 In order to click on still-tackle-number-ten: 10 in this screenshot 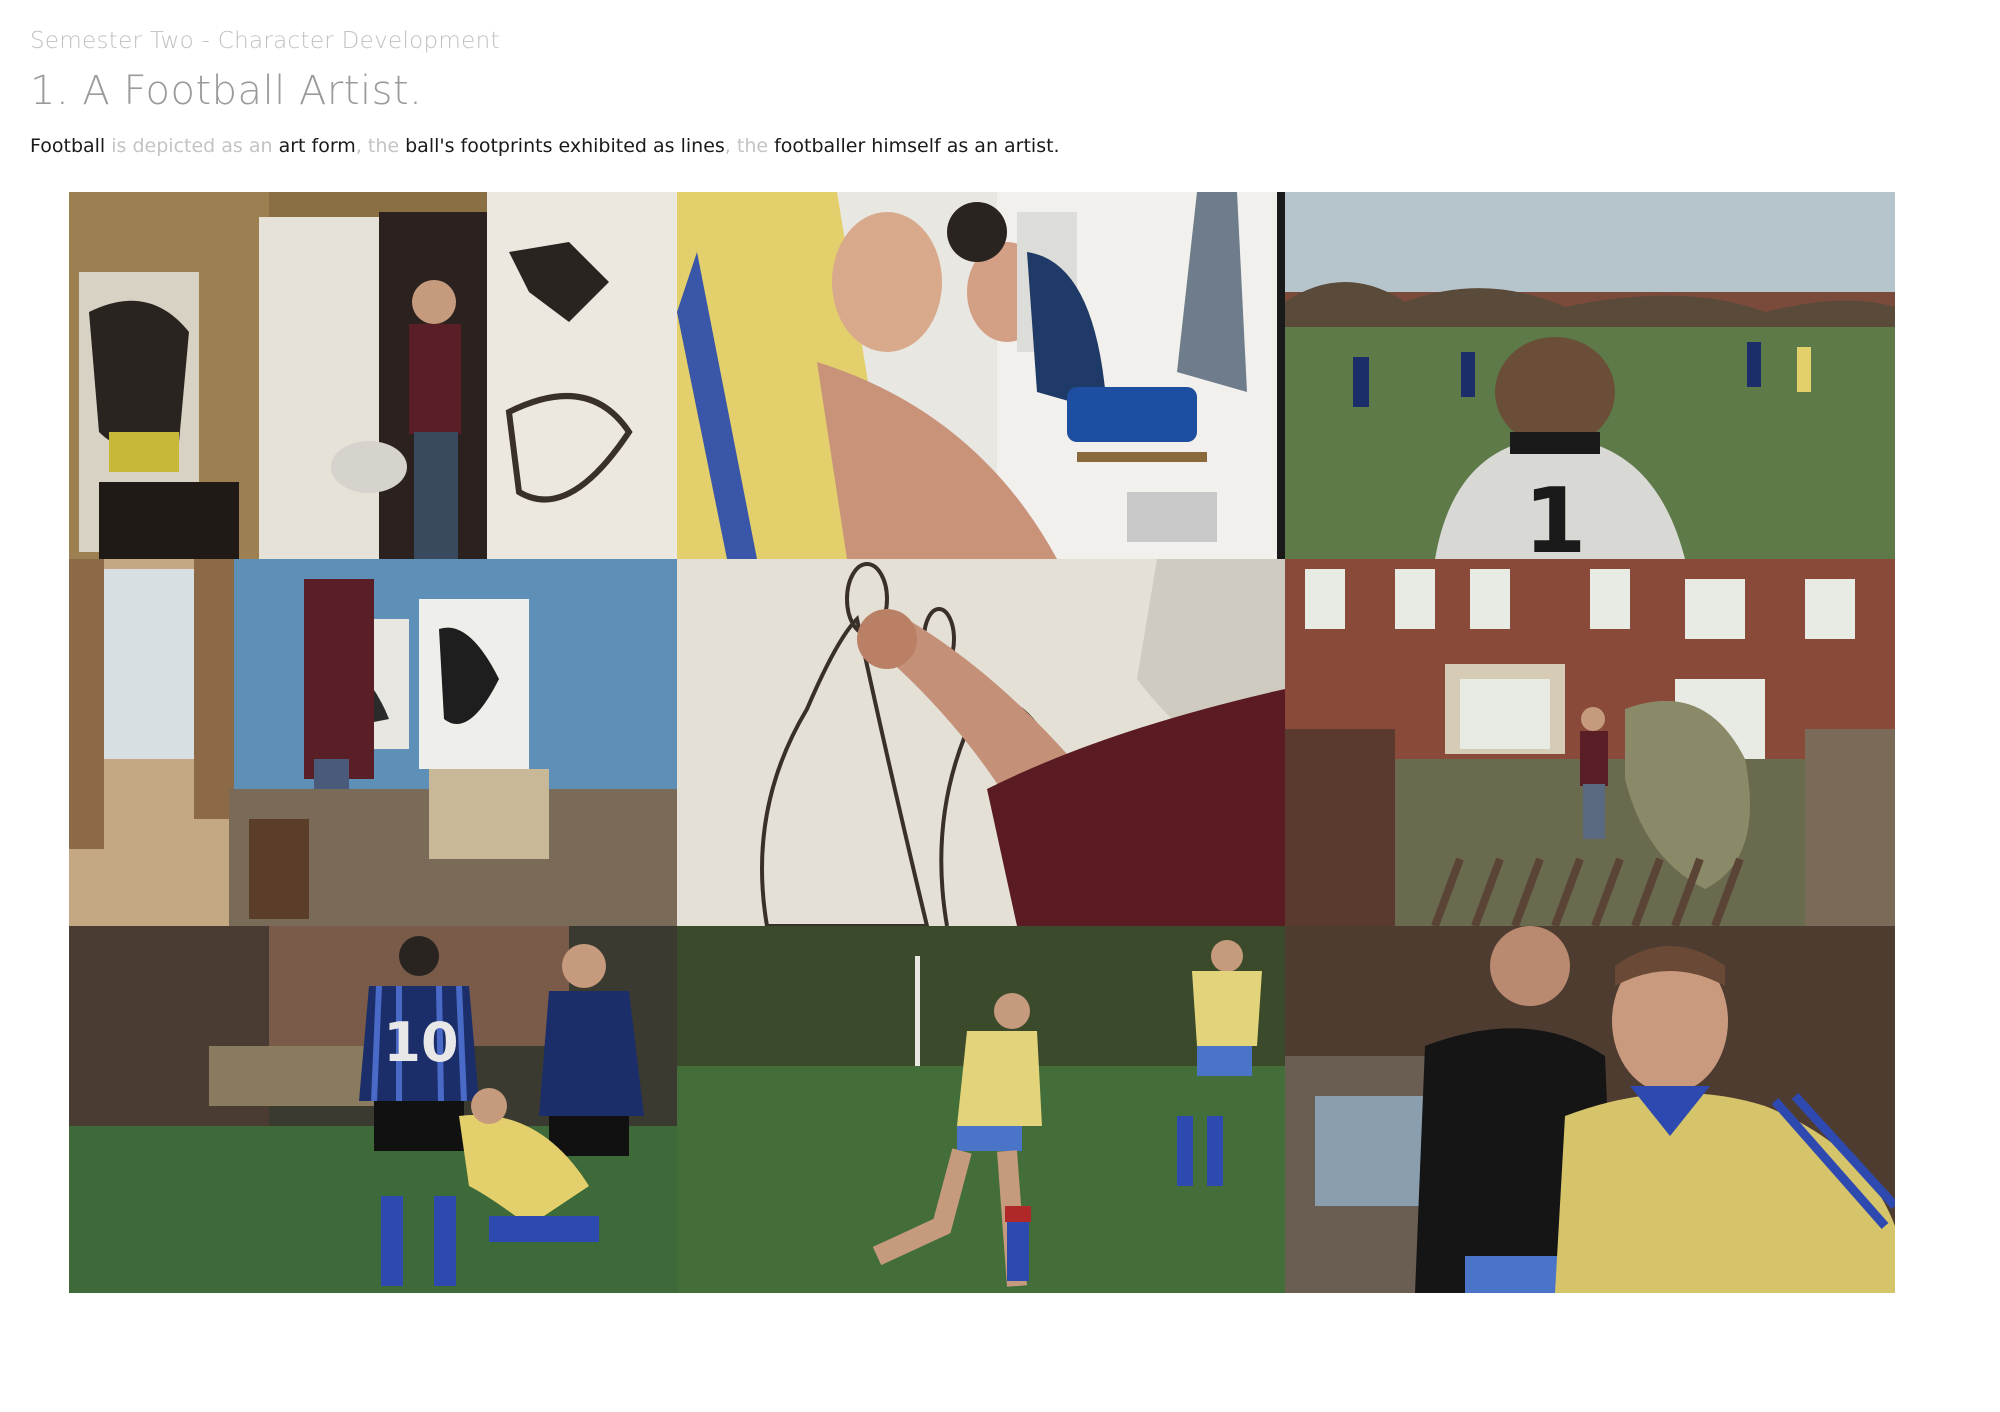, I will do `click(373, 1109)`.